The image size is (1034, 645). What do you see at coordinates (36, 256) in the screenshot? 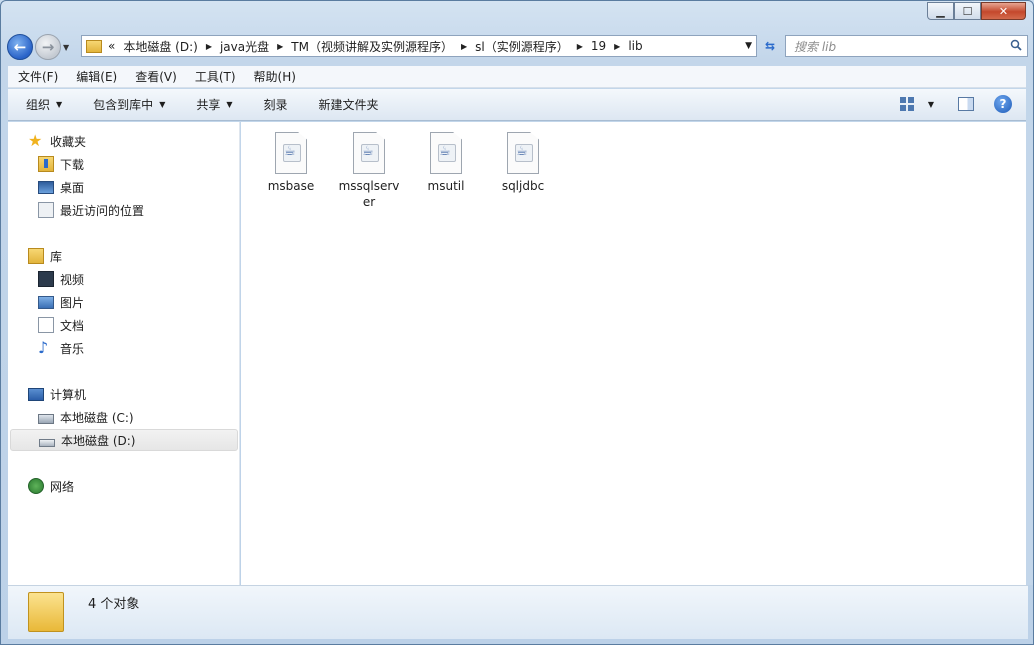
I see `library-icon` at bounding box center [36, 256].